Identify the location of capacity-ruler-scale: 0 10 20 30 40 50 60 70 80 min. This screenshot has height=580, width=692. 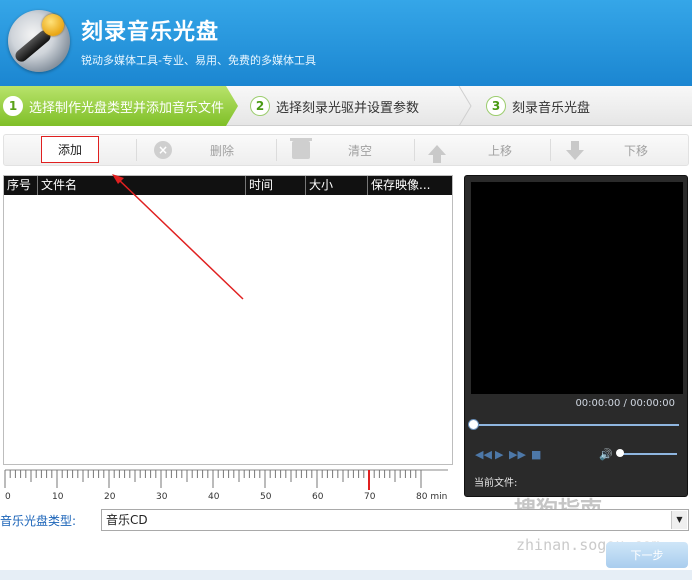
(226, 485).